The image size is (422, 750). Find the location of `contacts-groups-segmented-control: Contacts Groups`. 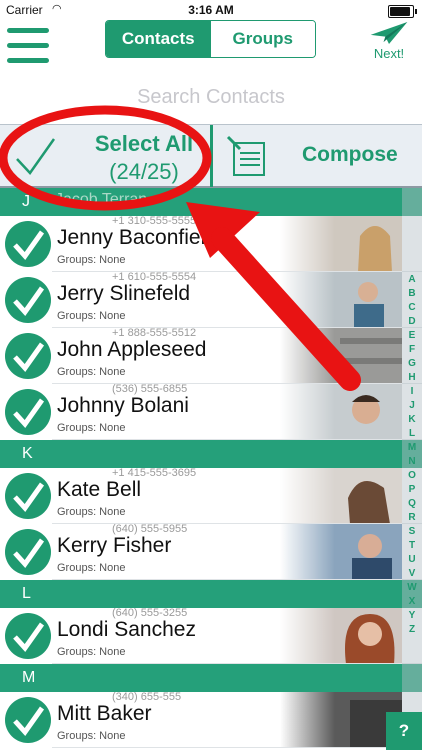

contacts-groups-segmented-control: Contacts Groups is located at coordinates (210, 39).